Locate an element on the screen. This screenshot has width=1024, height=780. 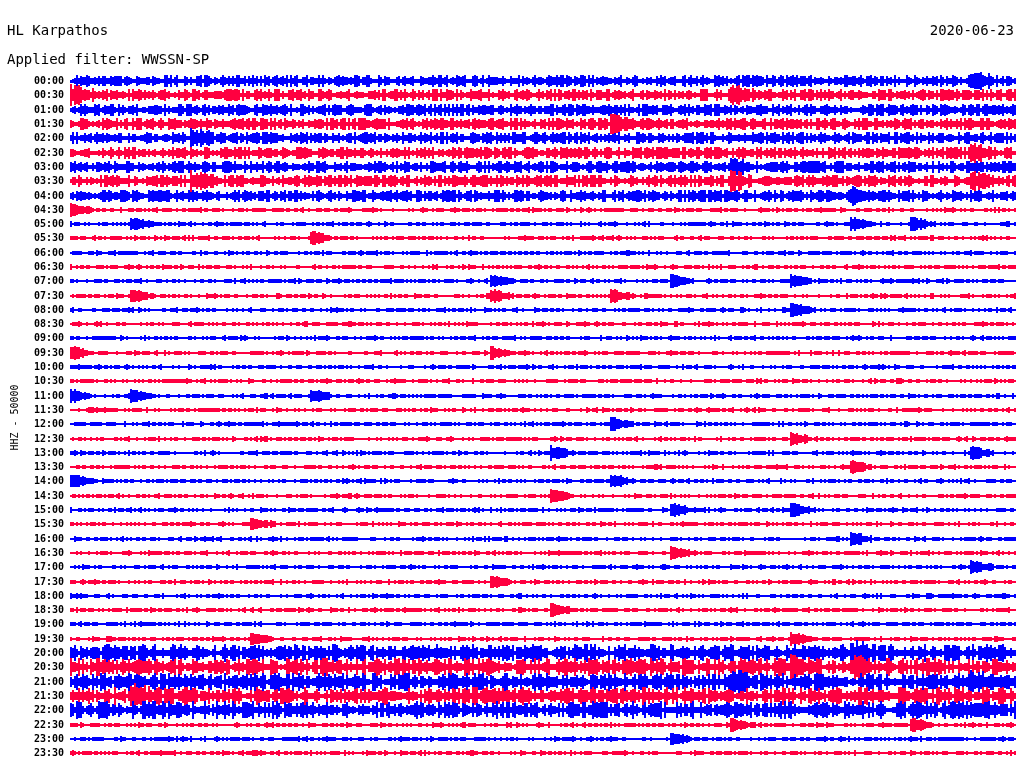
time-label: 12:00 is located at coordinates (48, 424).